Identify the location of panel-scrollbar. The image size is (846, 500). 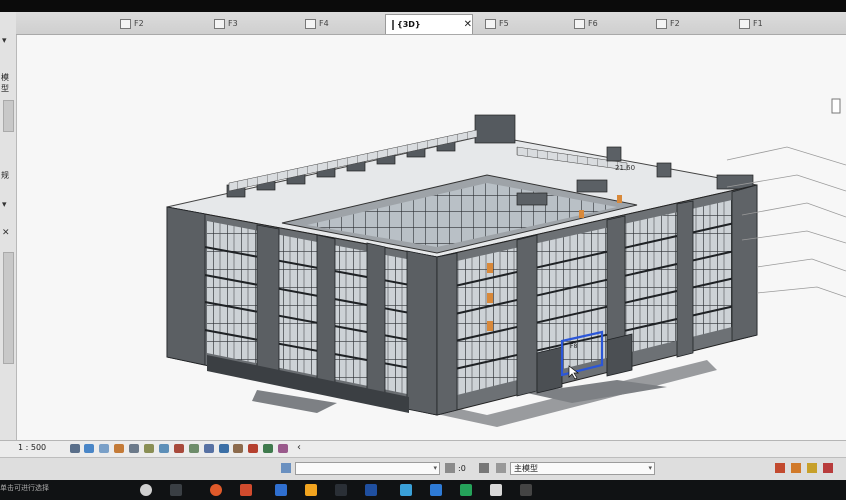
(8, 116).